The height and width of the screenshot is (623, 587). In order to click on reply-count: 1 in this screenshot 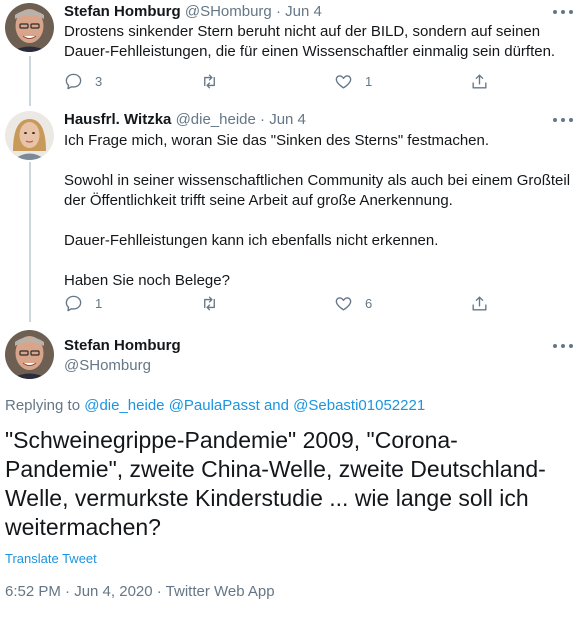, I will do `click(99, 303)`.